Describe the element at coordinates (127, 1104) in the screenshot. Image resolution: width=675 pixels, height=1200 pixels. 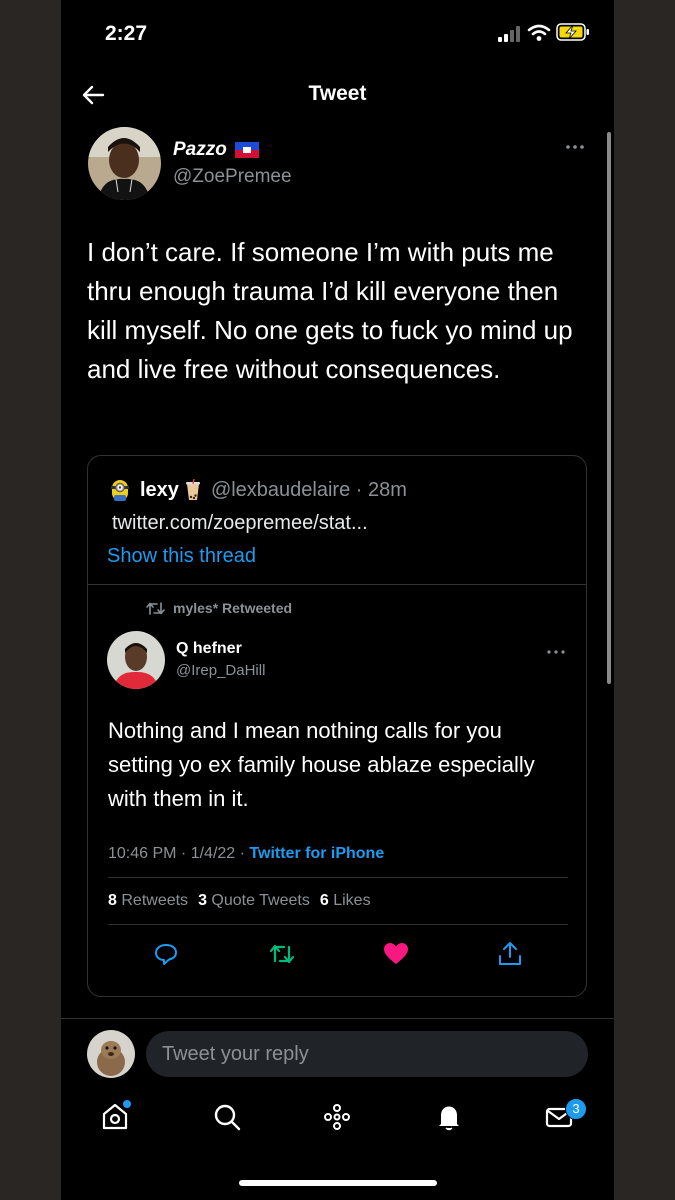
I see `home-notification-dot` at that location.